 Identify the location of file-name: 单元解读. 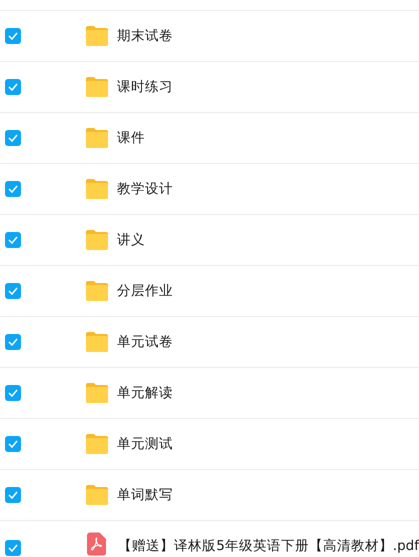
(145, 393).